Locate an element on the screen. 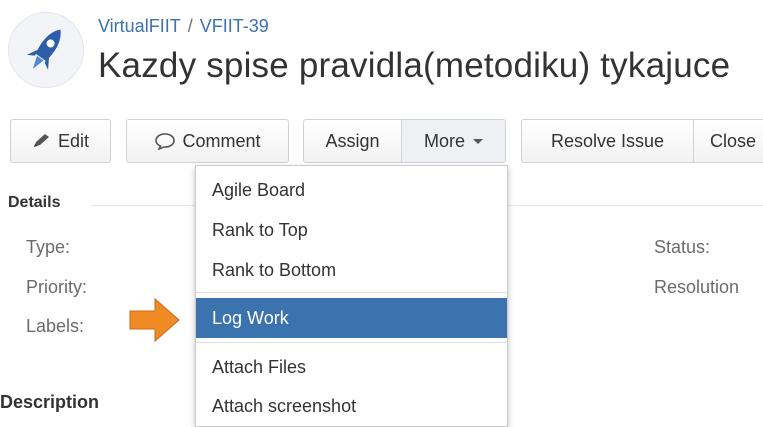 The image size is (763, 427). menu-item-rank-to-bottom: Rank to Bottom is located at coordinates (351, 270).